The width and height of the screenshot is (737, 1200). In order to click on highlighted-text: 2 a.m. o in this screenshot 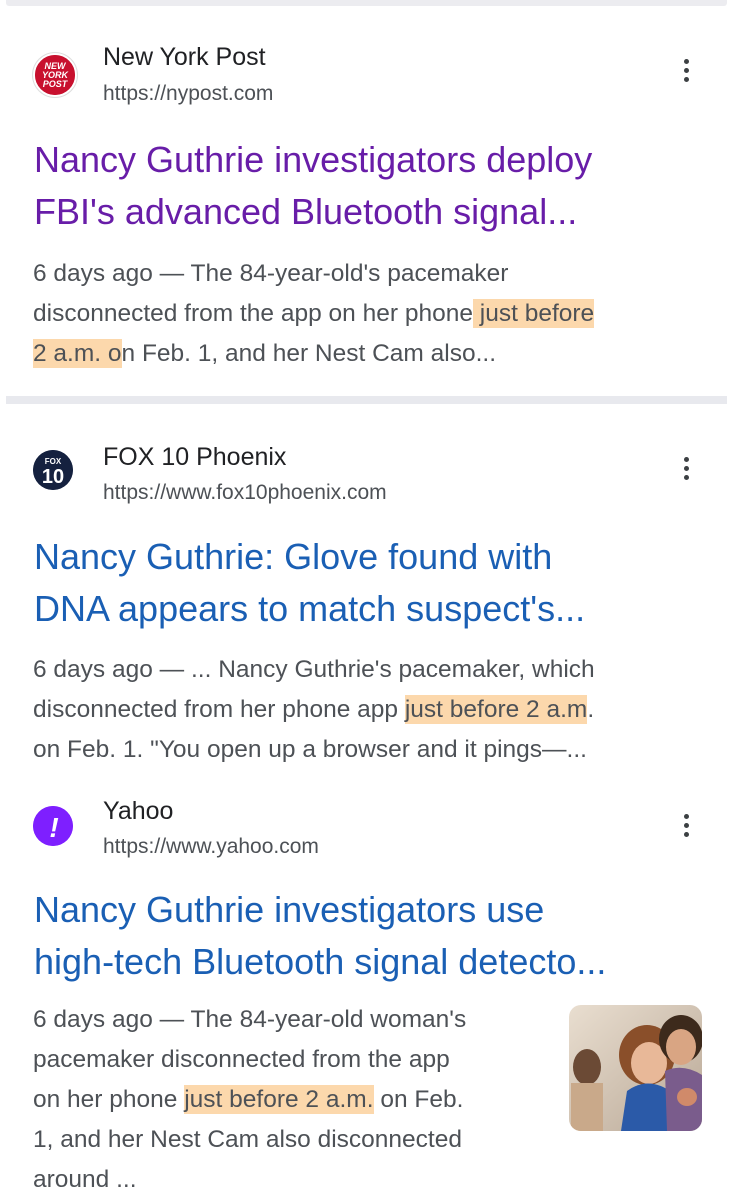, I will do `click(77, 353)`.